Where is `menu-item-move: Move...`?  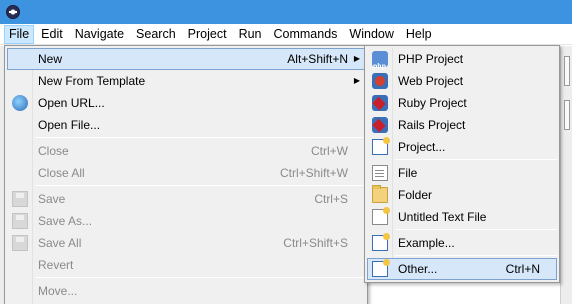 menu-item-move: Move... is located at coordinates (186, 291).